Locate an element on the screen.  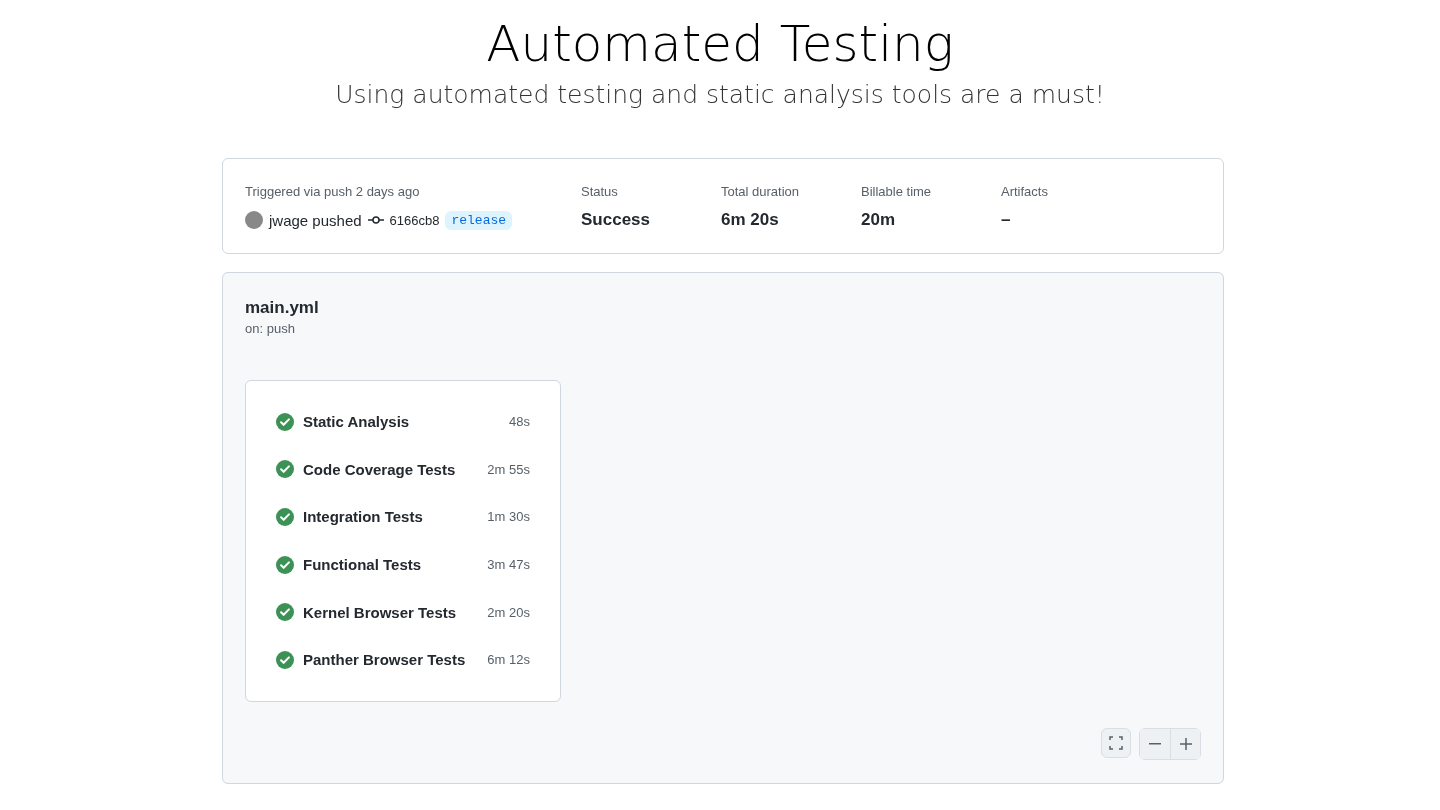
job-name: Code Coverage Tests is located at coordinates (395, 469).